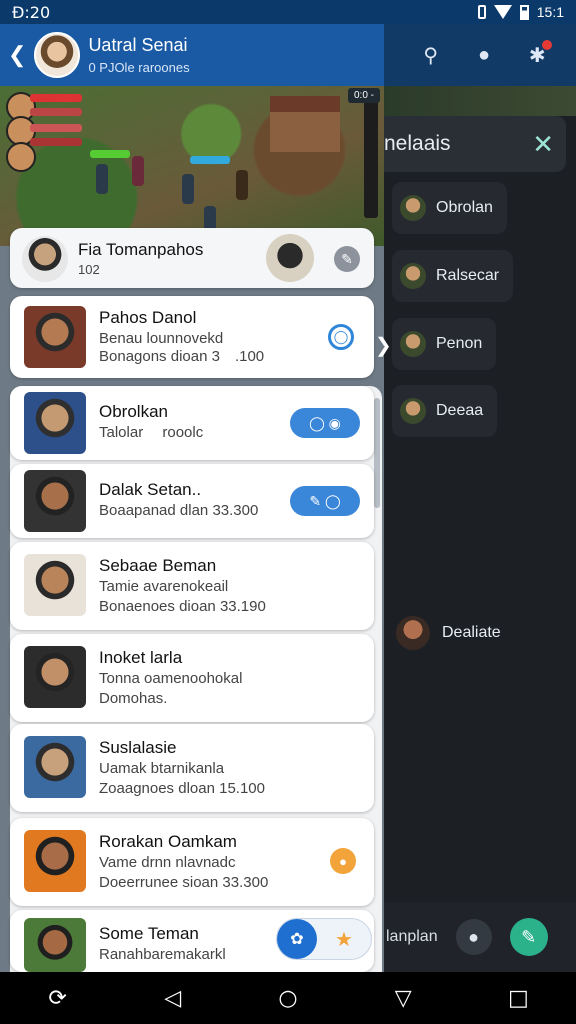 This screenshot has width=576, height=1024. What do you see at coordinates (403, 998) in the screenshot?
I see `down-icon: ▽` at bounding box center [403, 998].